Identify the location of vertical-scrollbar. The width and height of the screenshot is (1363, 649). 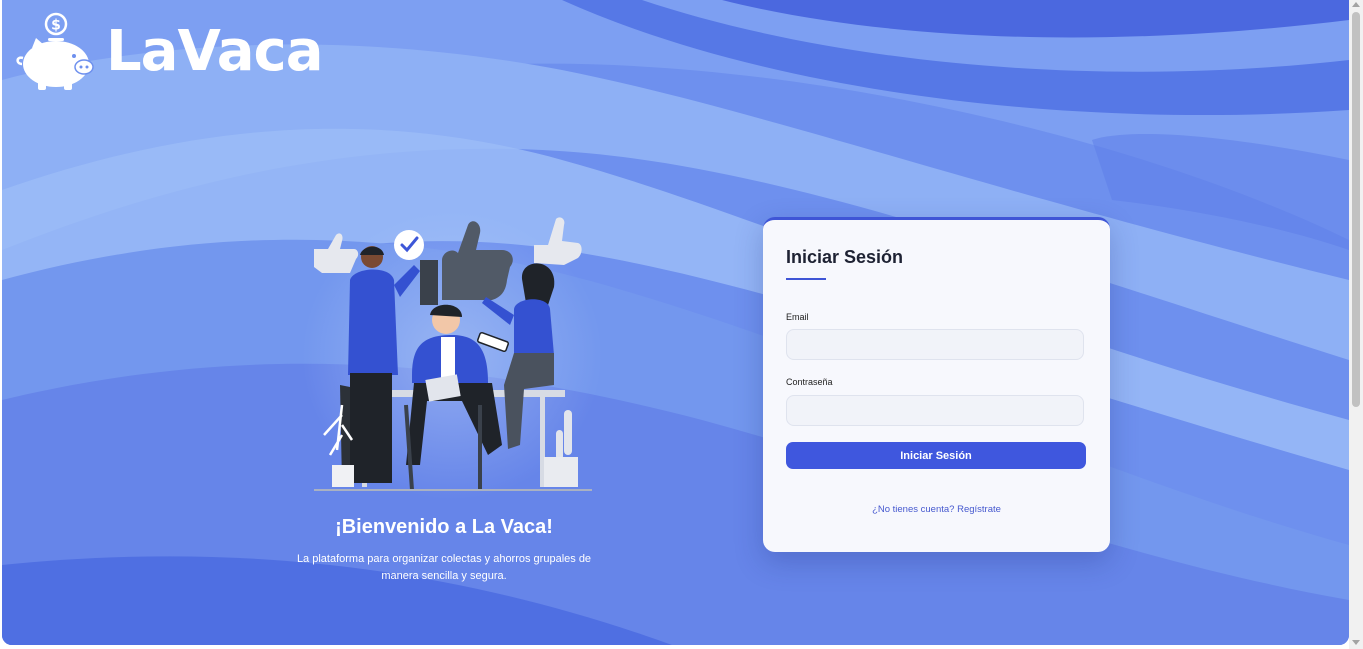
(1356, 324).